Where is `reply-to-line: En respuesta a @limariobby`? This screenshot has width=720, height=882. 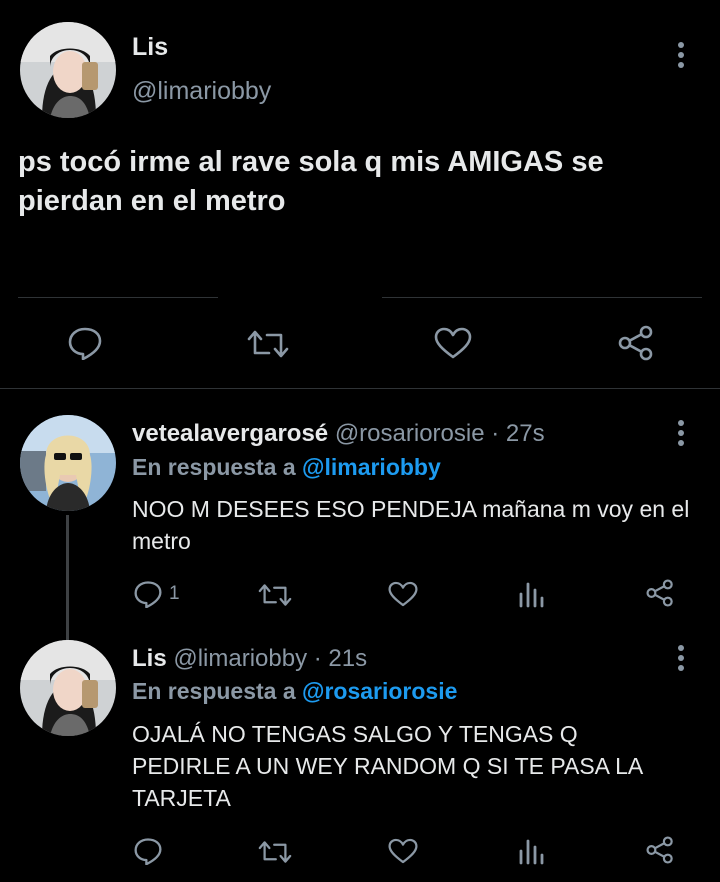 reply-to-line: En respuesta a @limariobby is located at coordinates (286, 467).